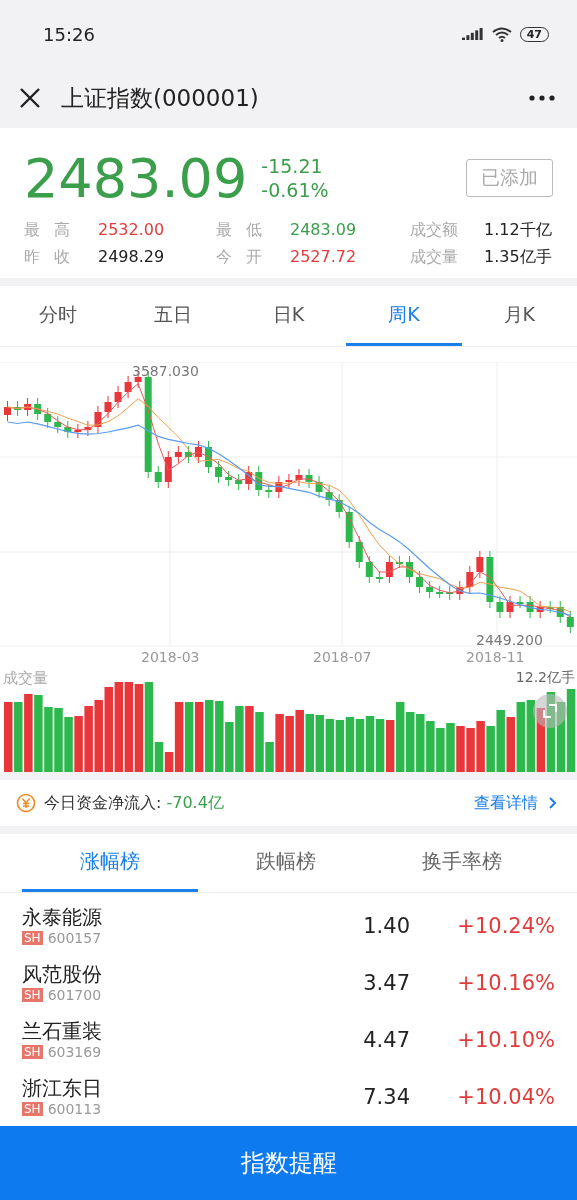 The width and height of the screenshot is (577, 1200). I want to click on stock-name: 风范股份, so click(62, 974).